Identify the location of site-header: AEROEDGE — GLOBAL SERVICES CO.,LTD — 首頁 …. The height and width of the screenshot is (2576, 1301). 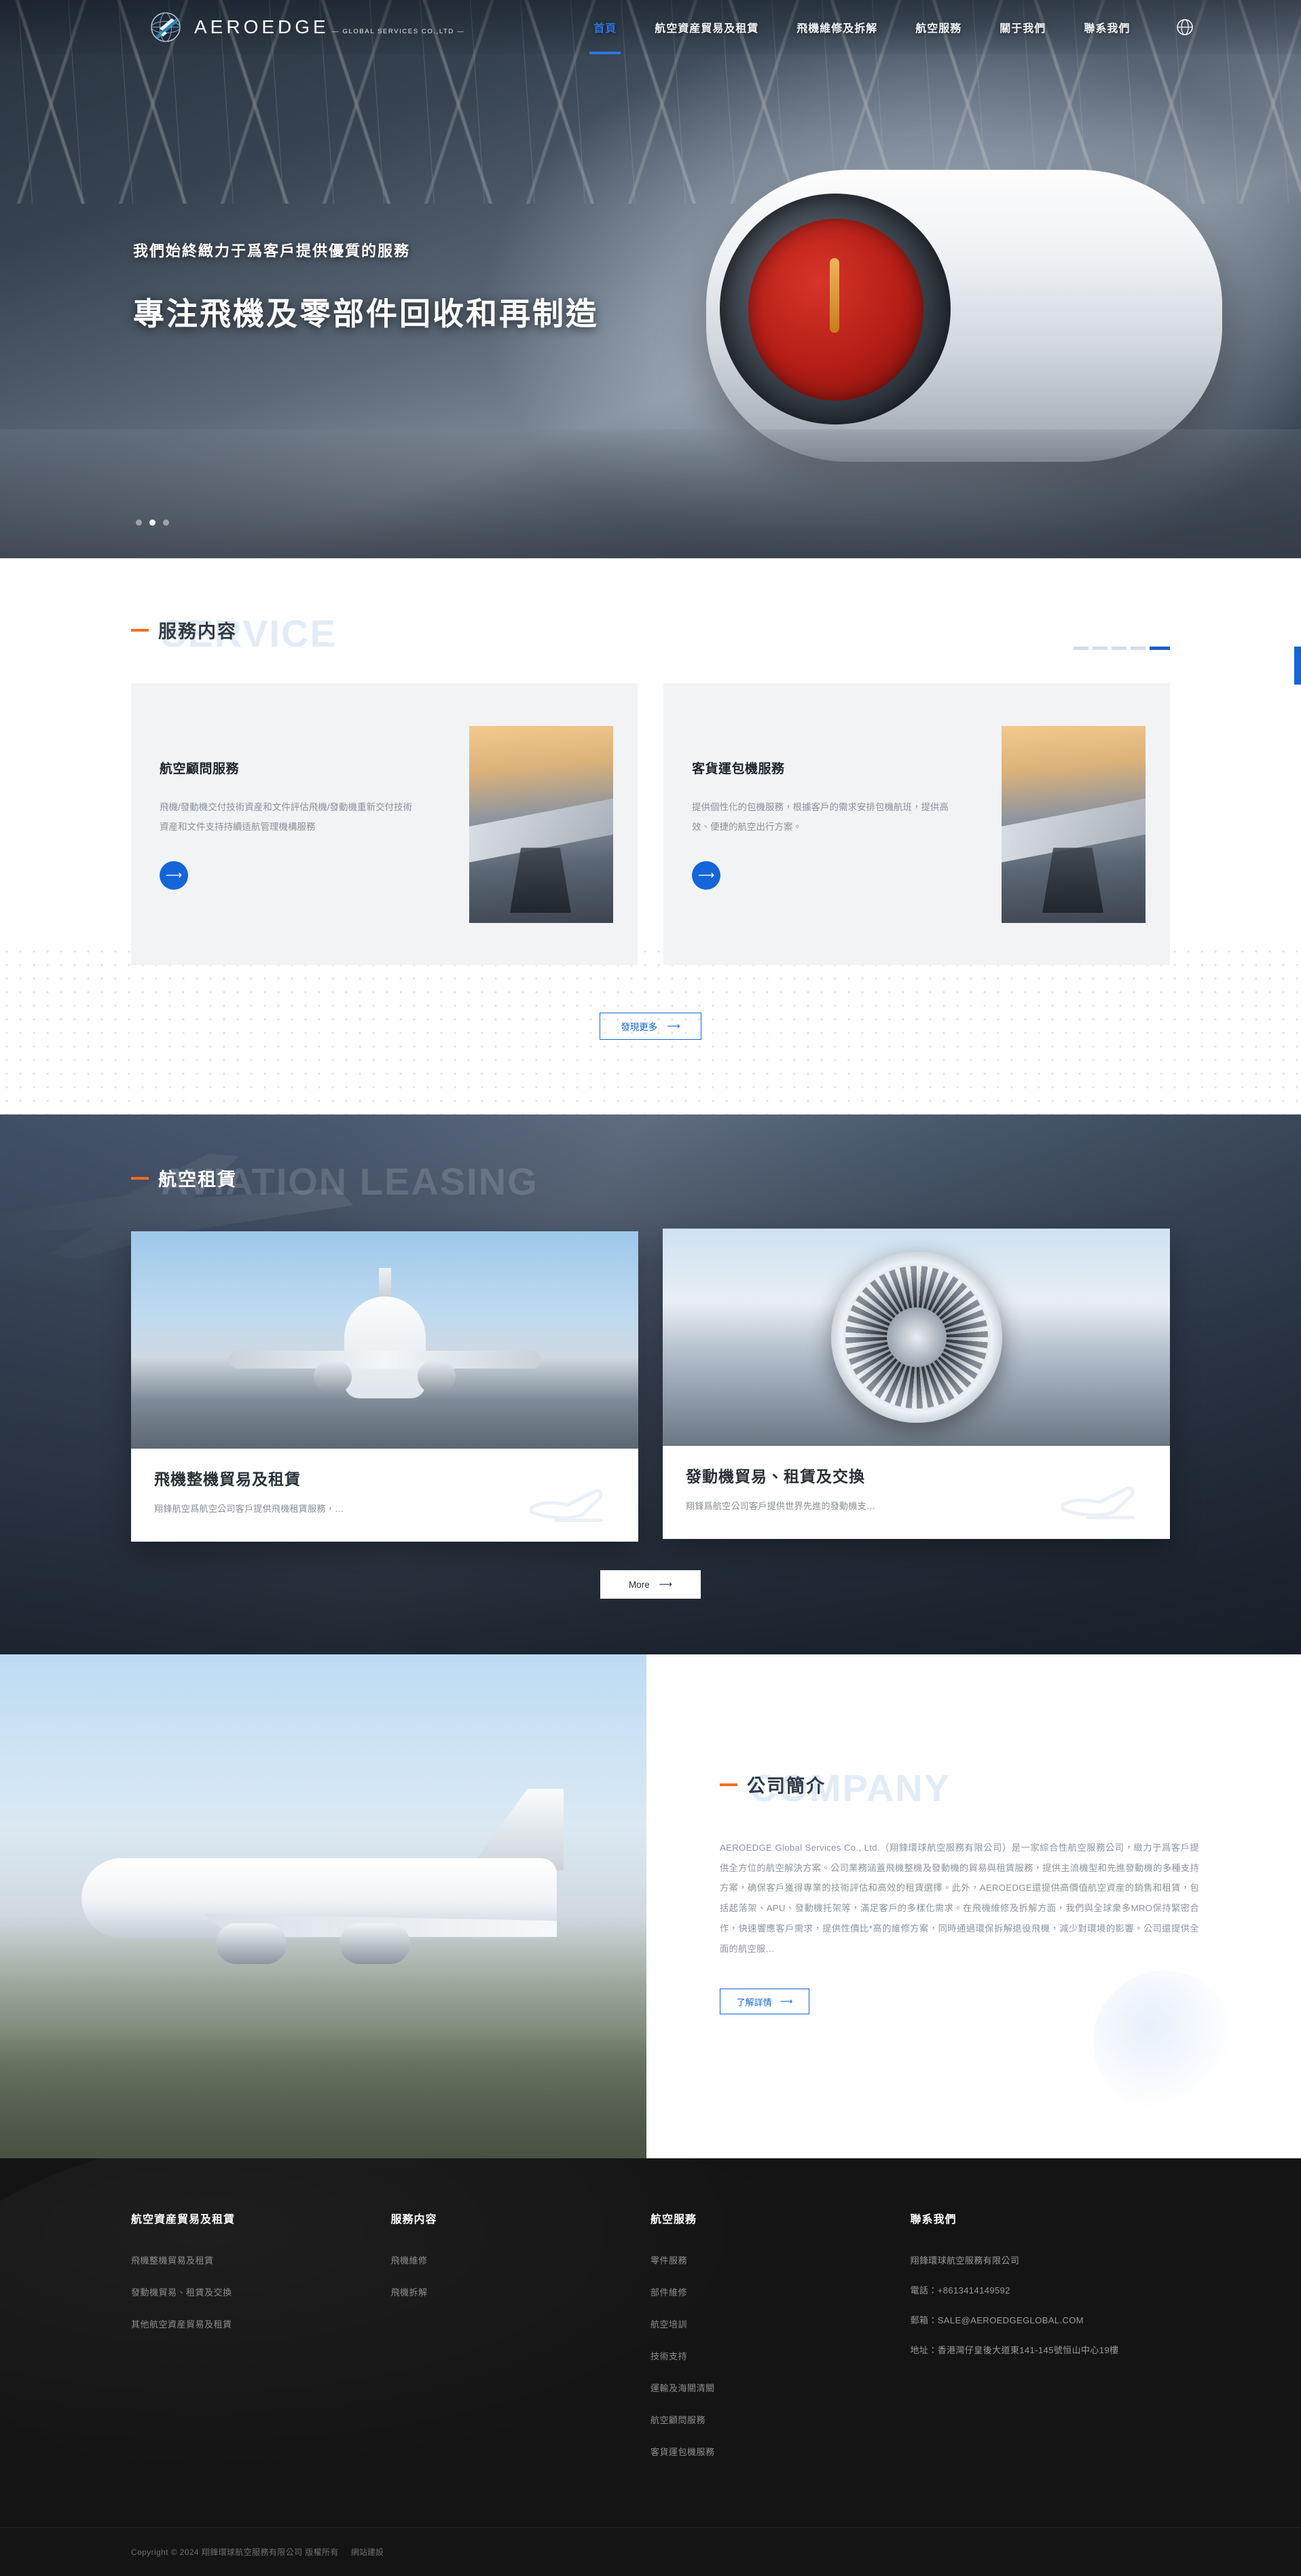
(650, 27).